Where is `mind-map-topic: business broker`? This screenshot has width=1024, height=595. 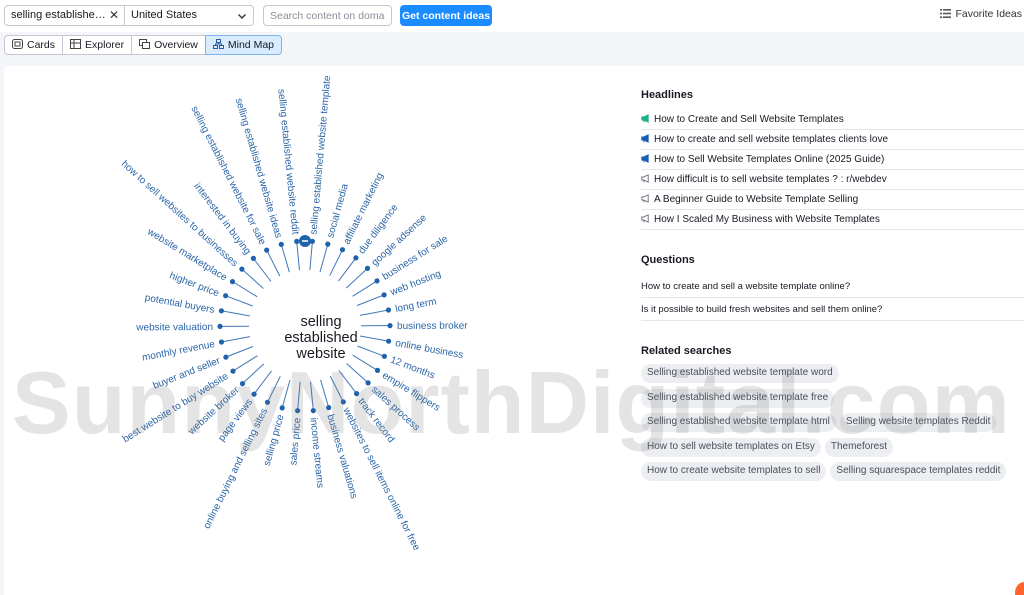 mind-map-topic: business broker is located at coordinates (432, 326).